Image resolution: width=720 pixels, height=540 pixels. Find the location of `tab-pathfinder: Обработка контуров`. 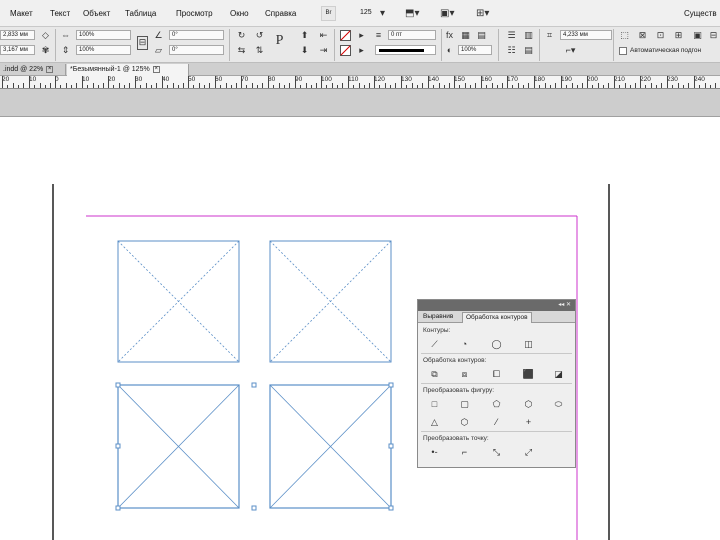

tab-pathfinder: Обработка контуров is located at coordinates (497, 317).